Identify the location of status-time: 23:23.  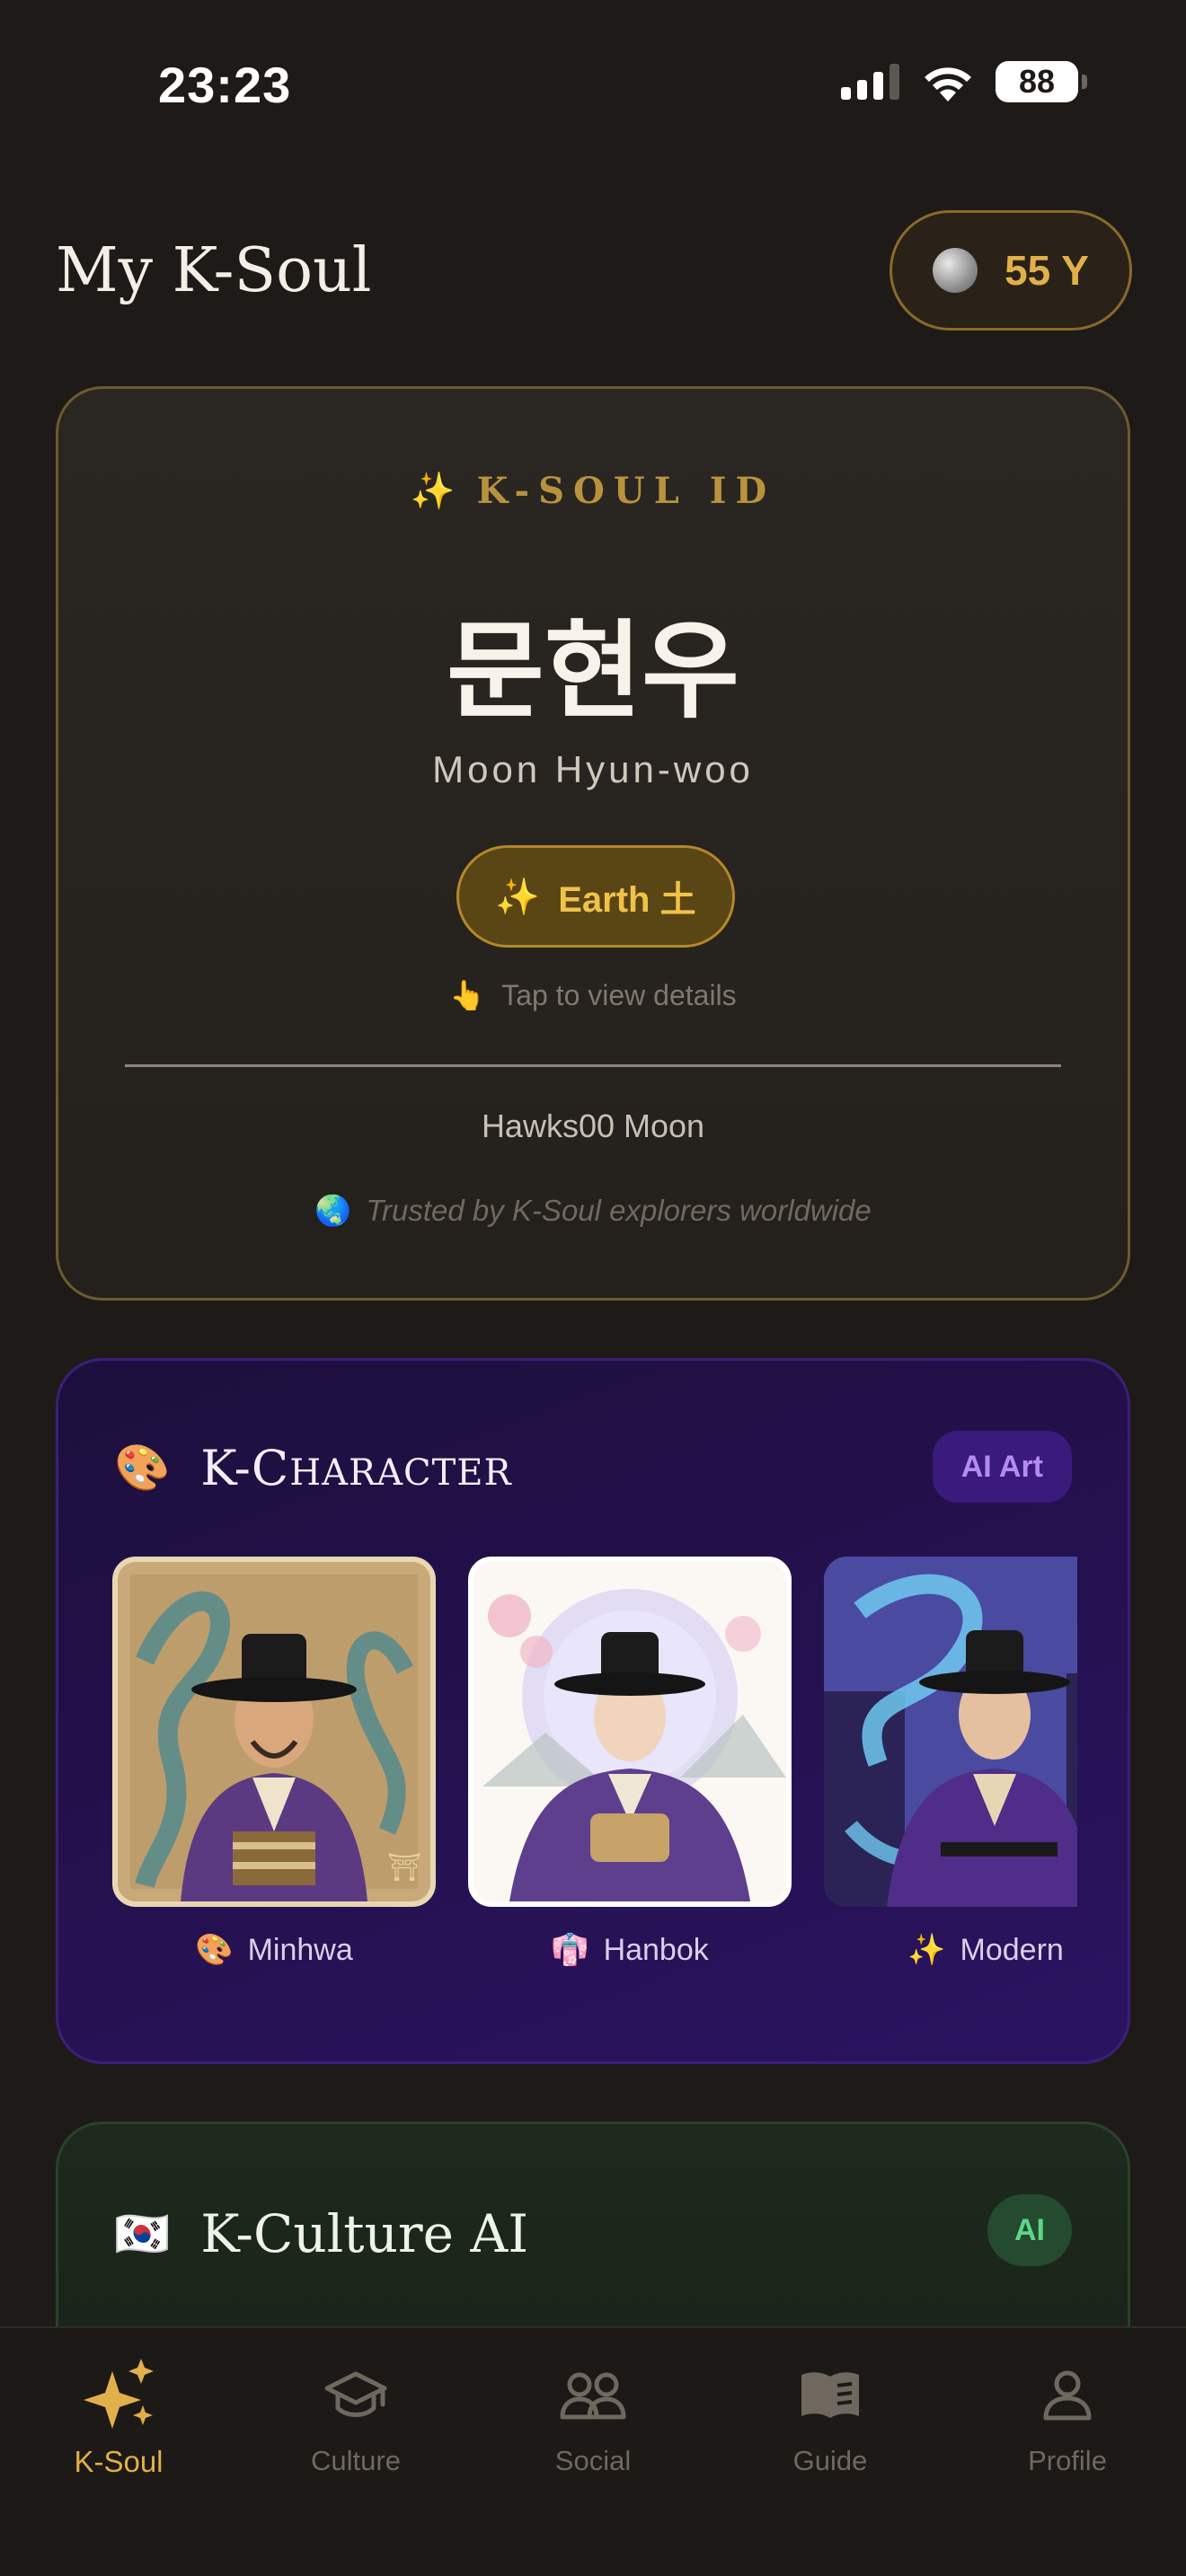
(225, 85).